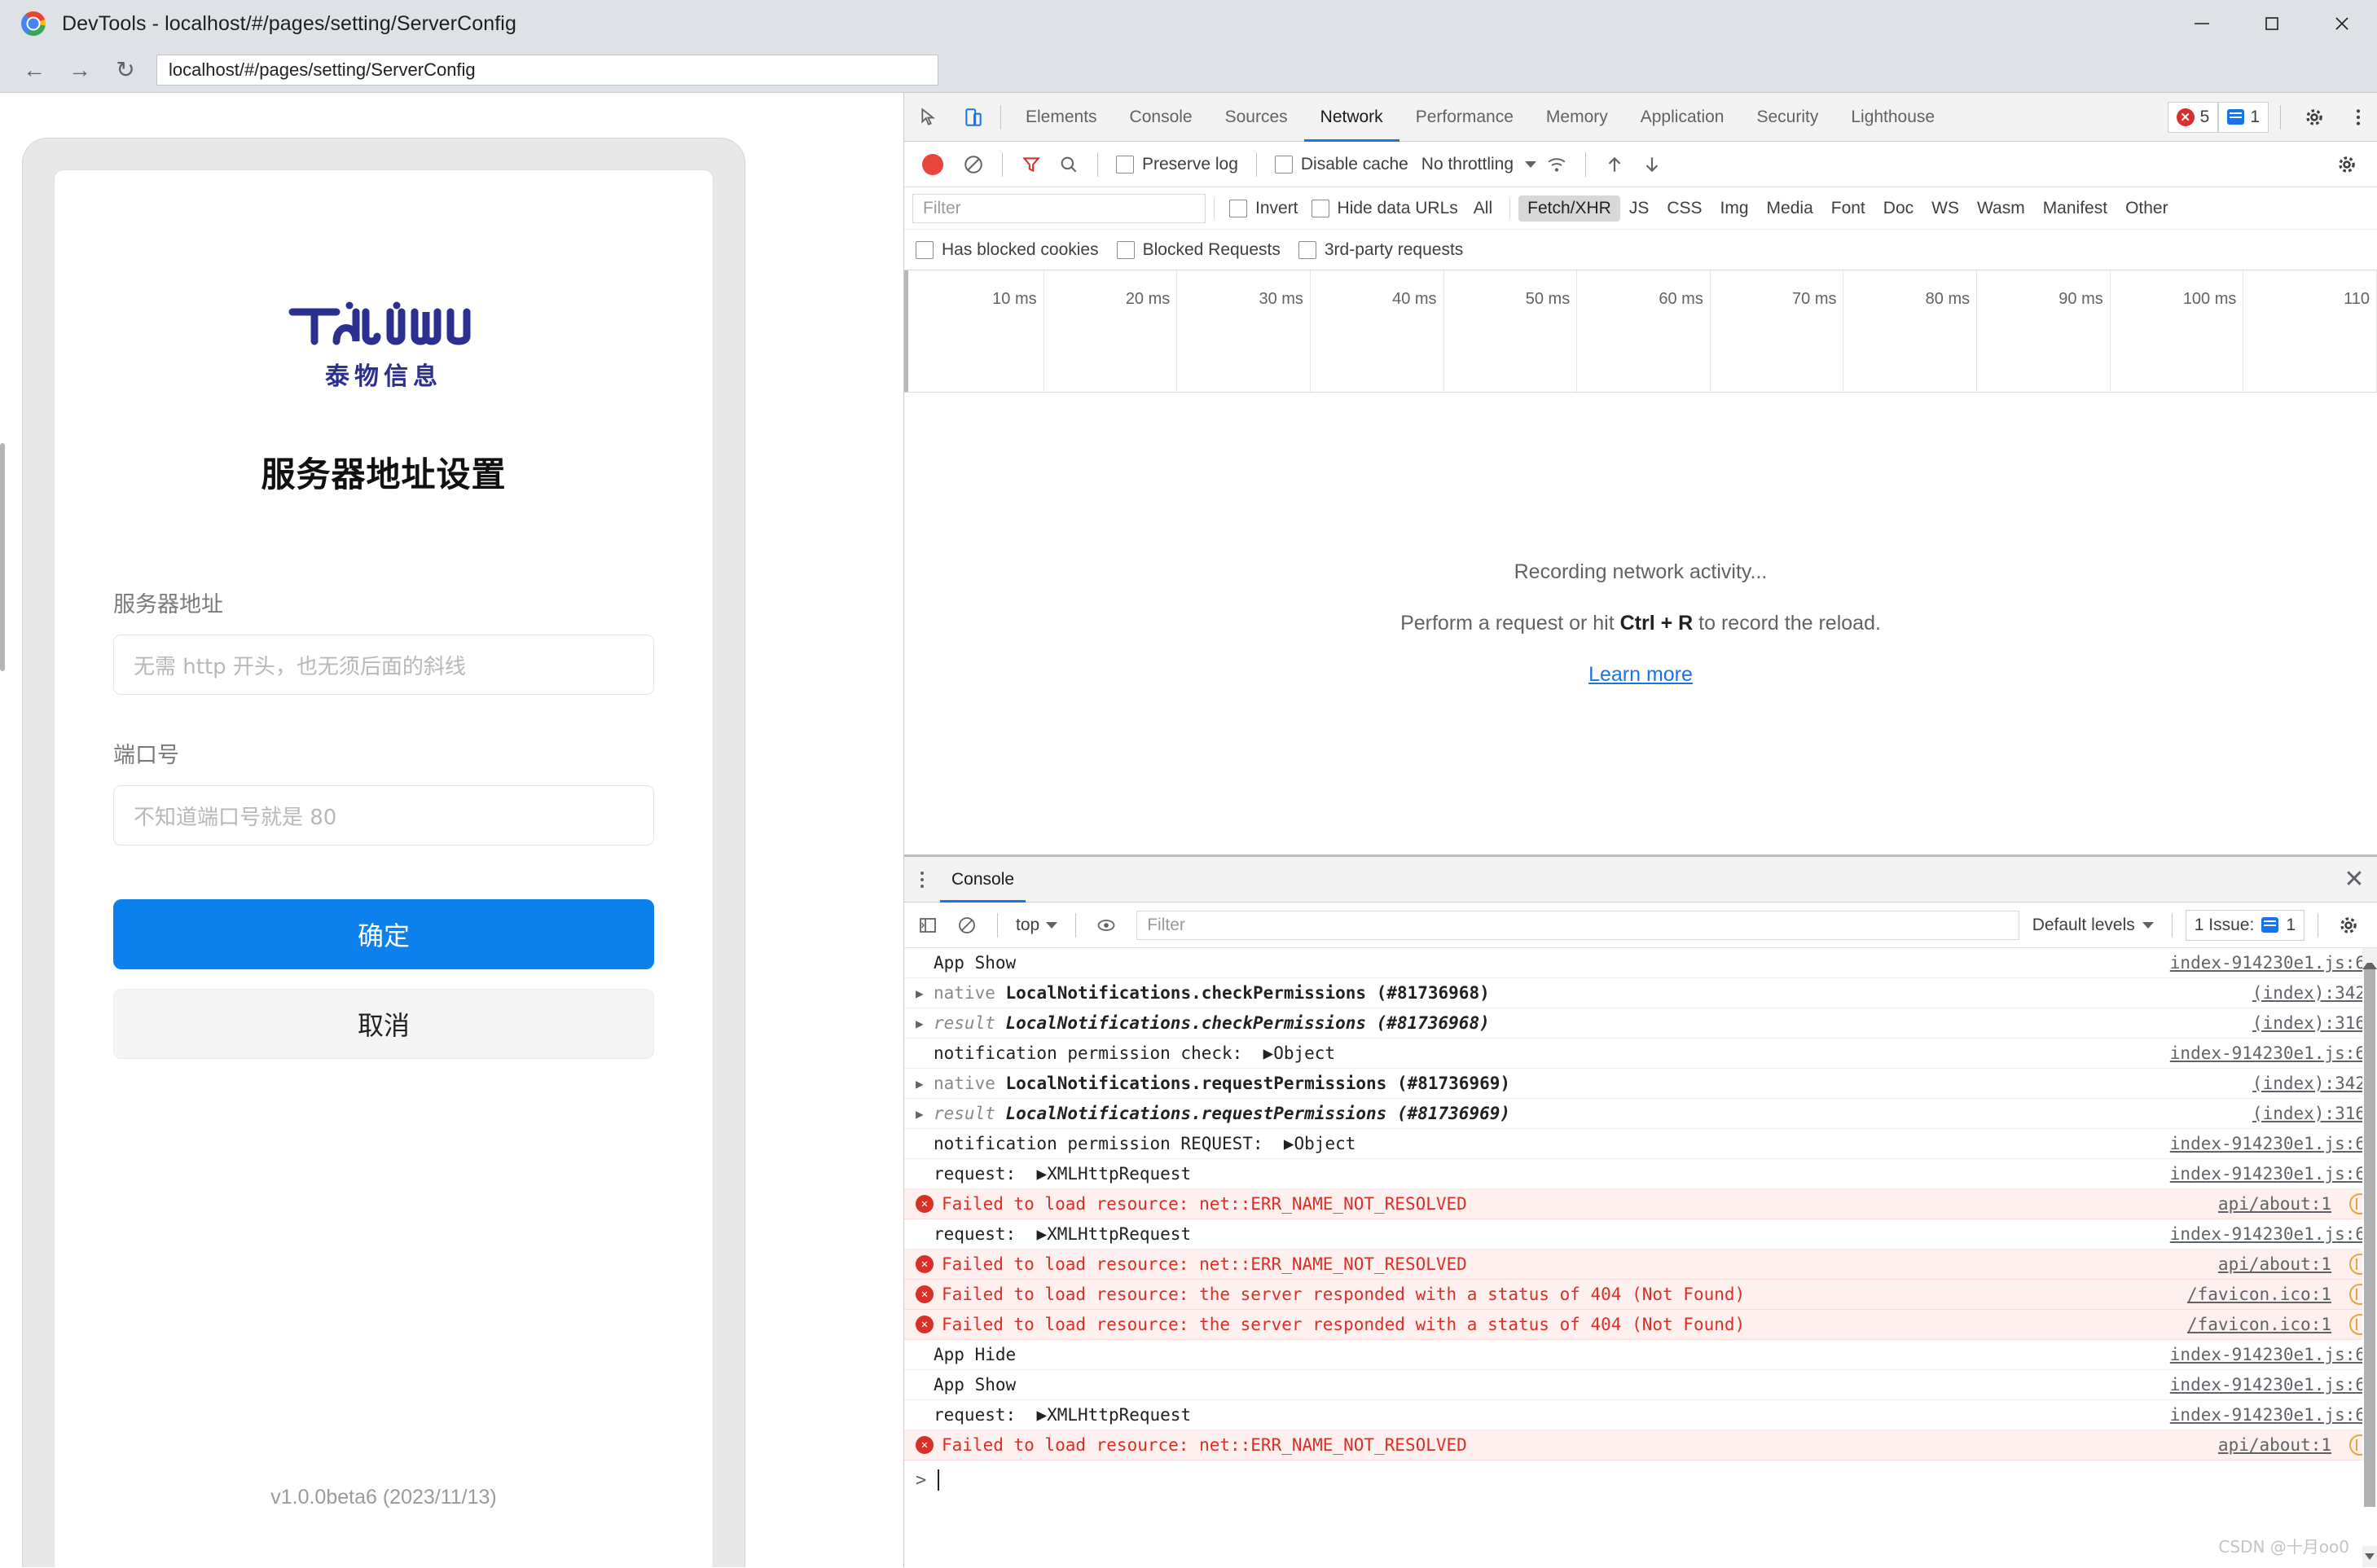 The image size is (2377, 1568). Describe the element at coordinates (1069, 164) in the screenshot. I see `search-icon` at that location.